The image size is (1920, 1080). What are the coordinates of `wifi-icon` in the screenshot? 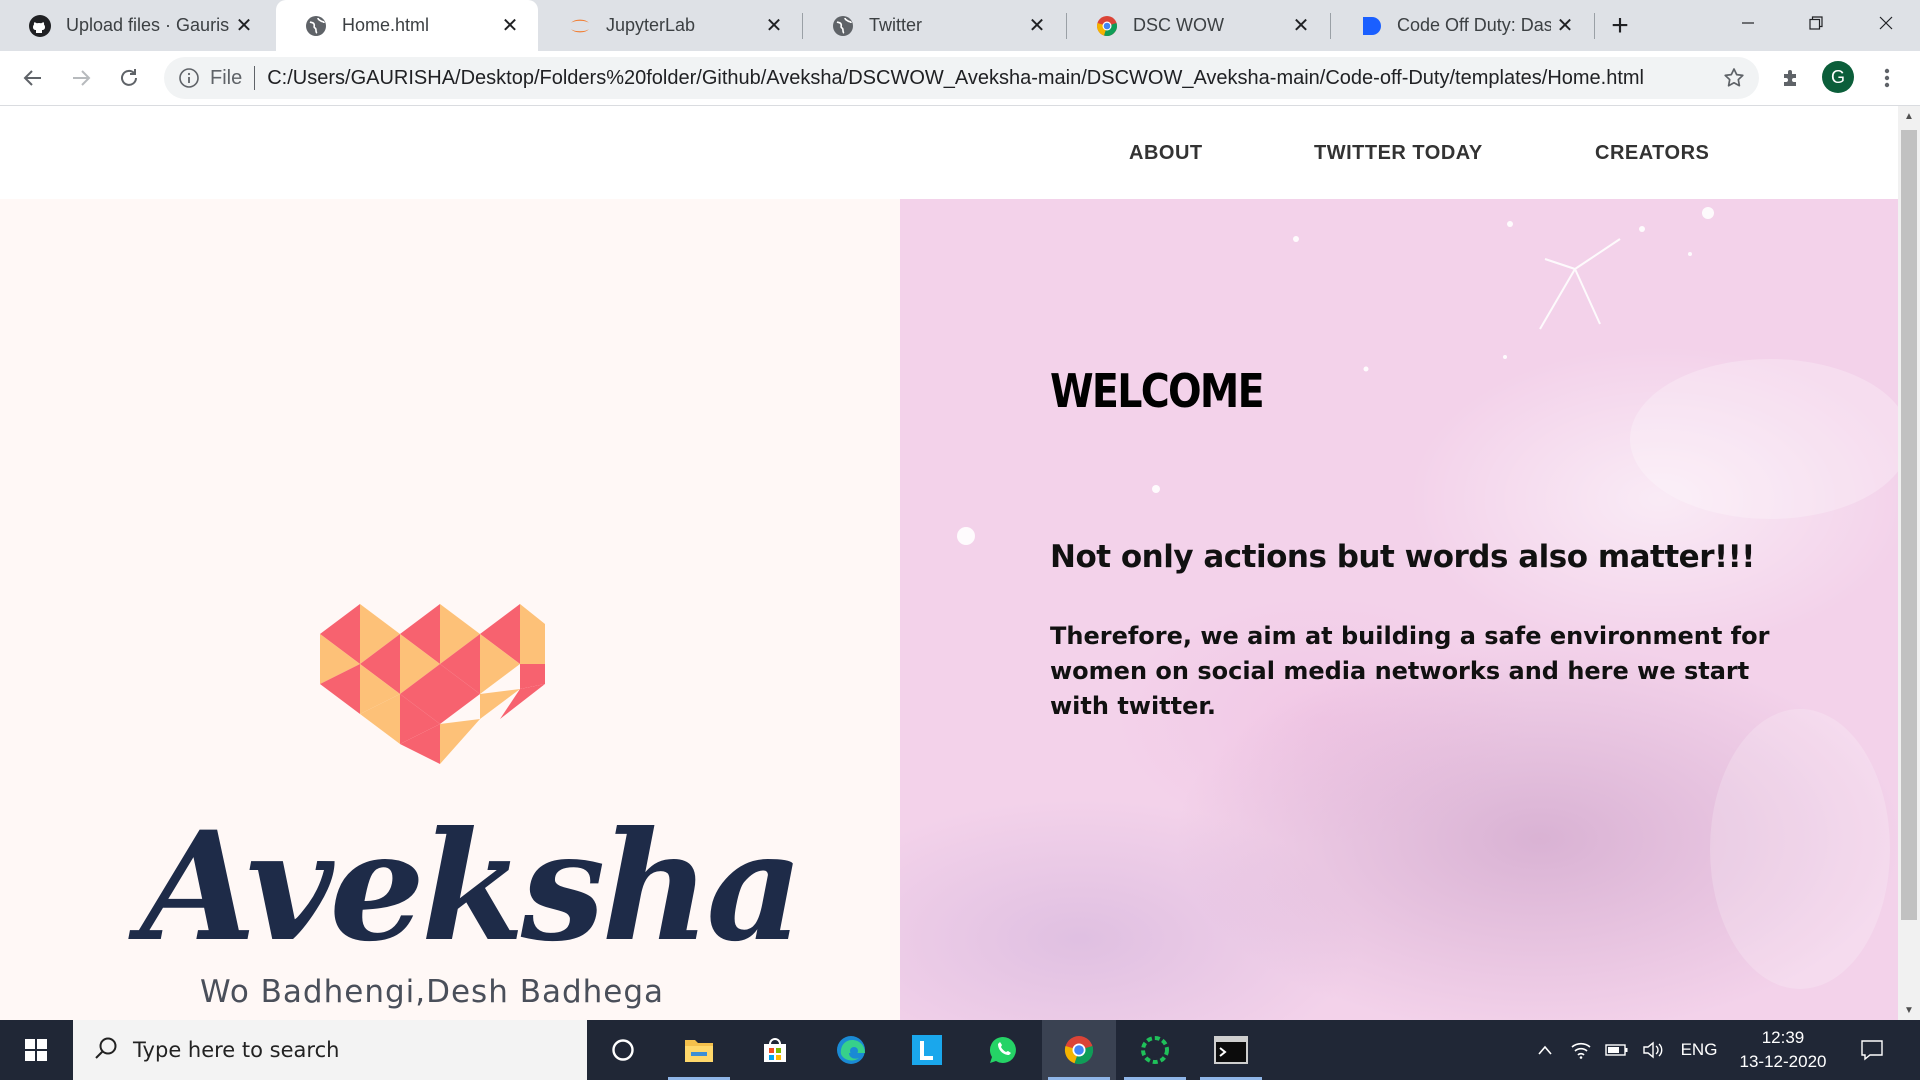 It's located at (1581, 1050).